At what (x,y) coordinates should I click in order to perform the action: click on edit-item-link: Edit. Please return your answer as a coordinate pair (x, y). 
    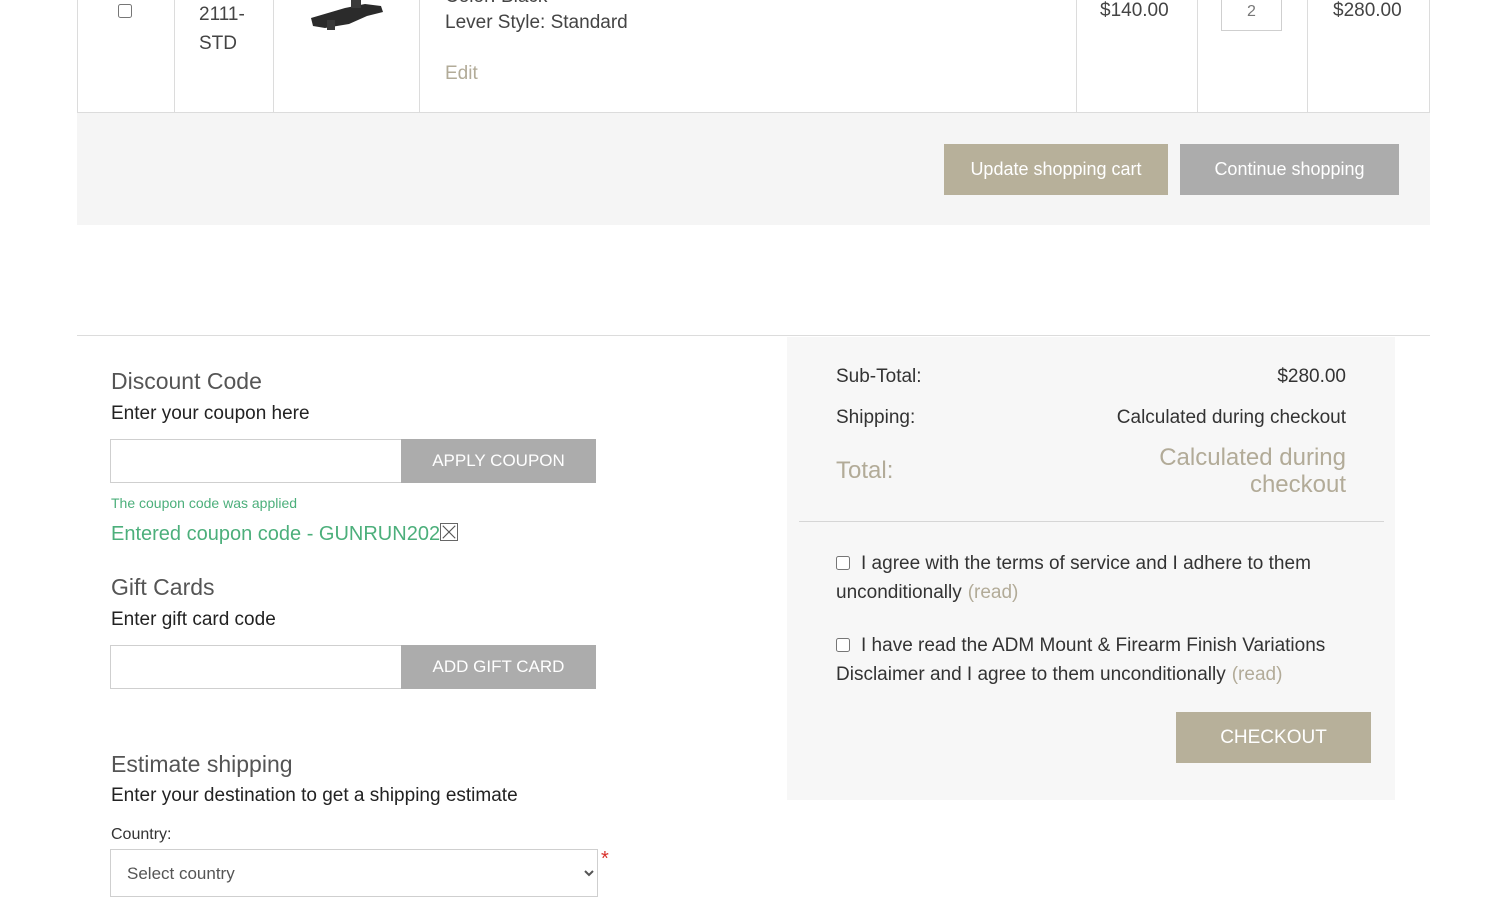
    Looking at the image, I should click on (461, 74).